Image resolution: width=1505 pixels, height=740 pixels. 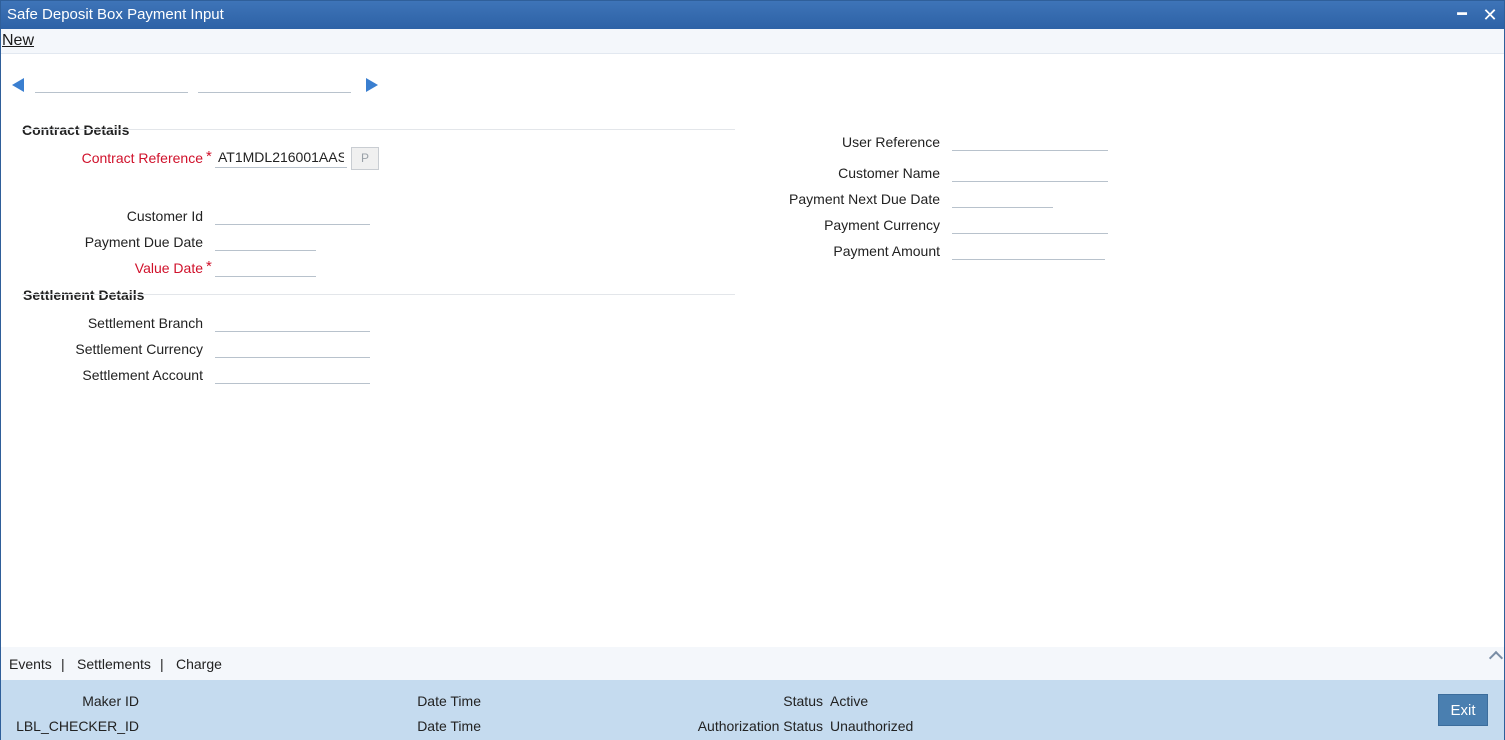 I want to click on settlement-currency-label: Settlement Currency, so click(x=139, y=349).